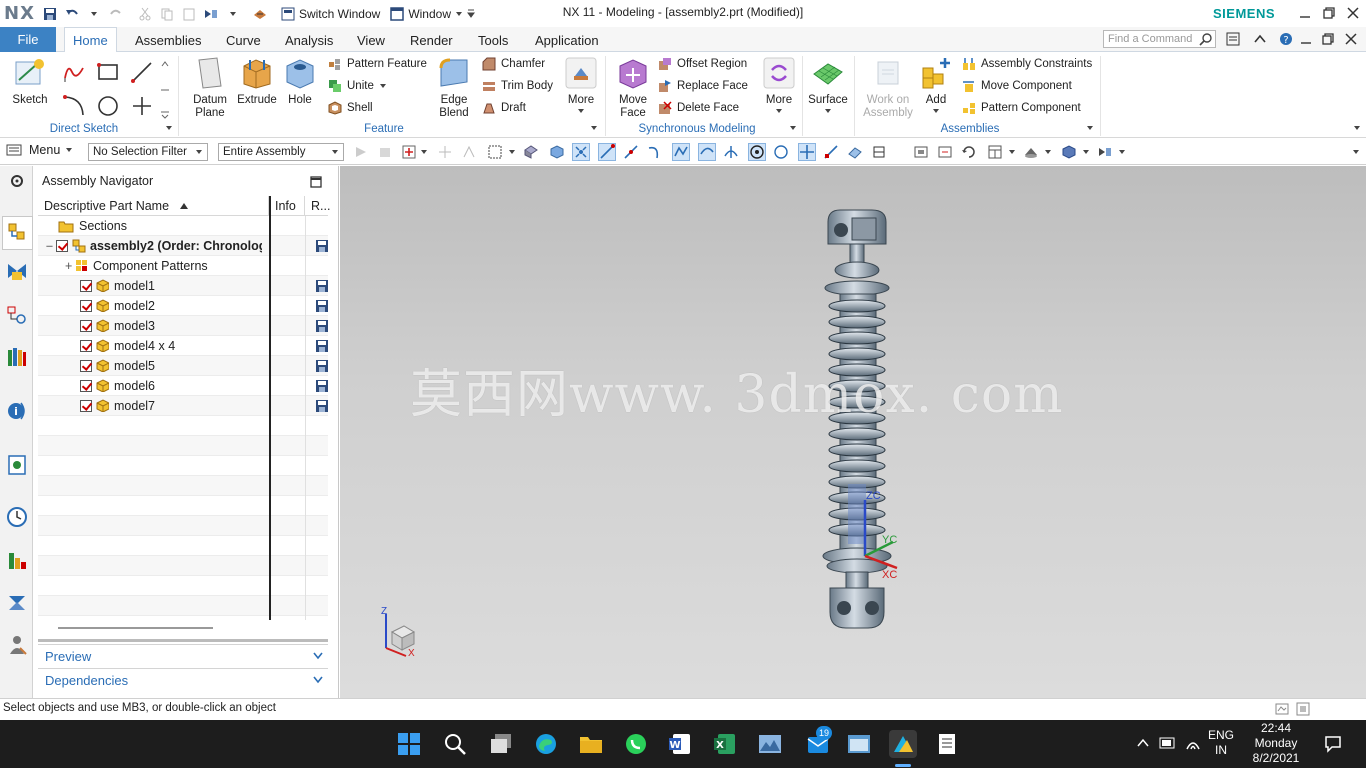 The image size is (1366, 768). What do you see at coordinates (108, 106) in the screenshot?
I see `circle-icon` at bounding box center [108, 106].